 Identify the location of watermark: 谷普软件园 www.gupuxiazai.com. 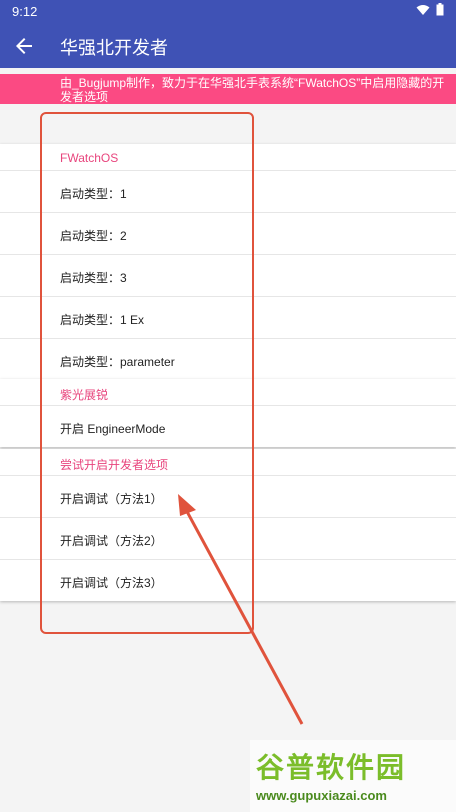
(353, 776).